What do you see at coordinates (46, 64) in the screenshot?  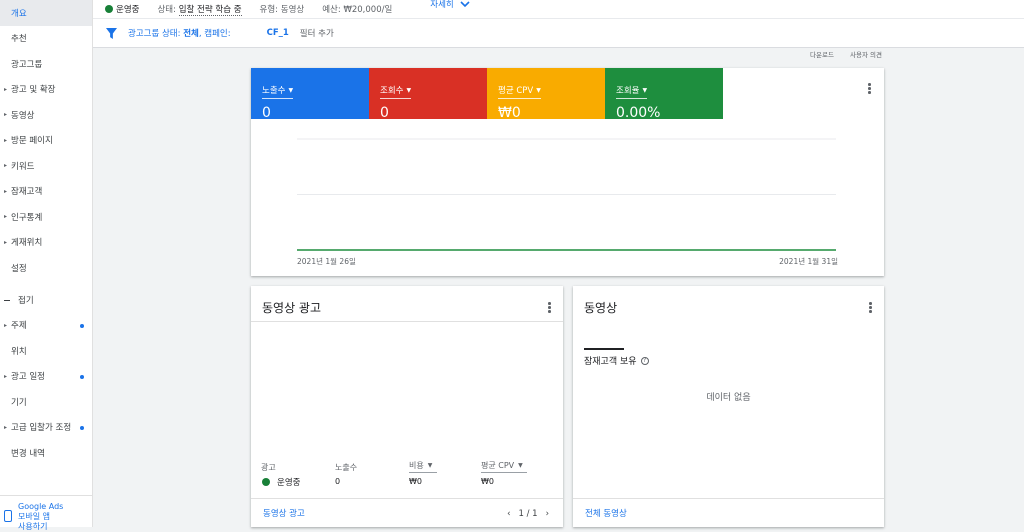 I see `sidebar-item: 광고그룹` at bounding box center [46, 64].